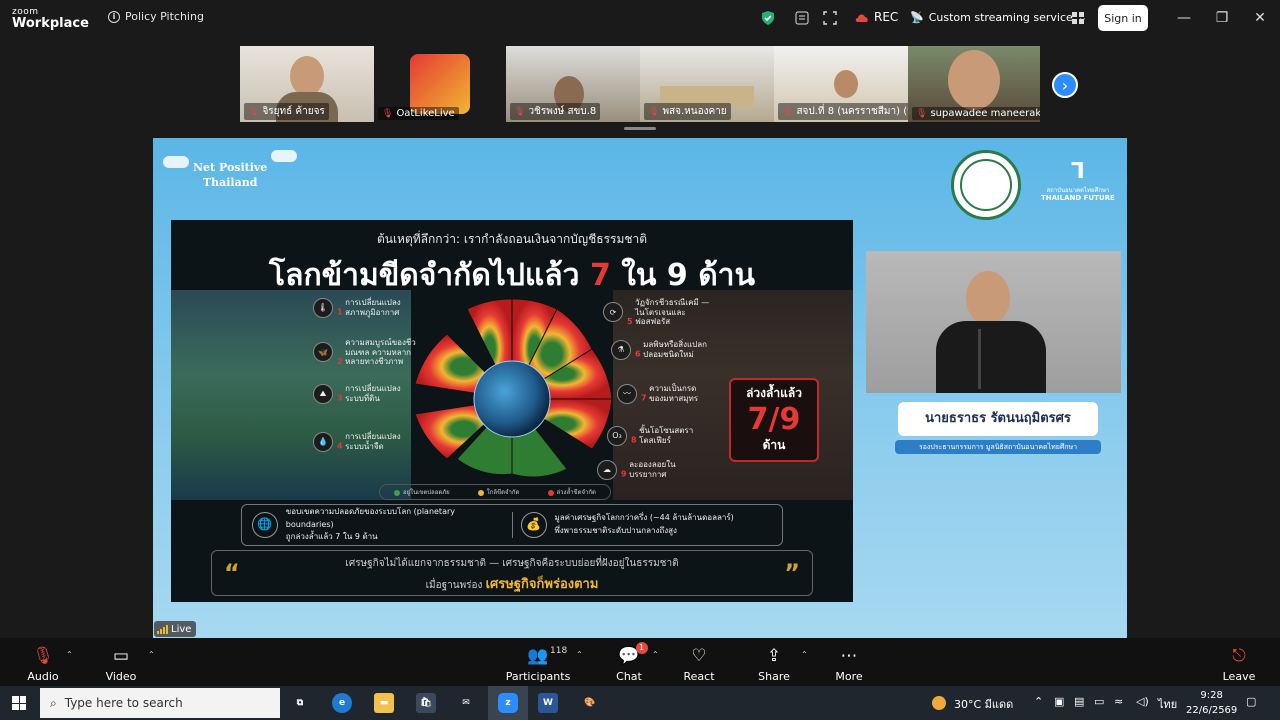 This screenshot has height=720, width=1280. What do you see at coordinates (123, 703) in the screenshot?
I see `search-placeholder: Type here to search` at bounding box center [123, 703].